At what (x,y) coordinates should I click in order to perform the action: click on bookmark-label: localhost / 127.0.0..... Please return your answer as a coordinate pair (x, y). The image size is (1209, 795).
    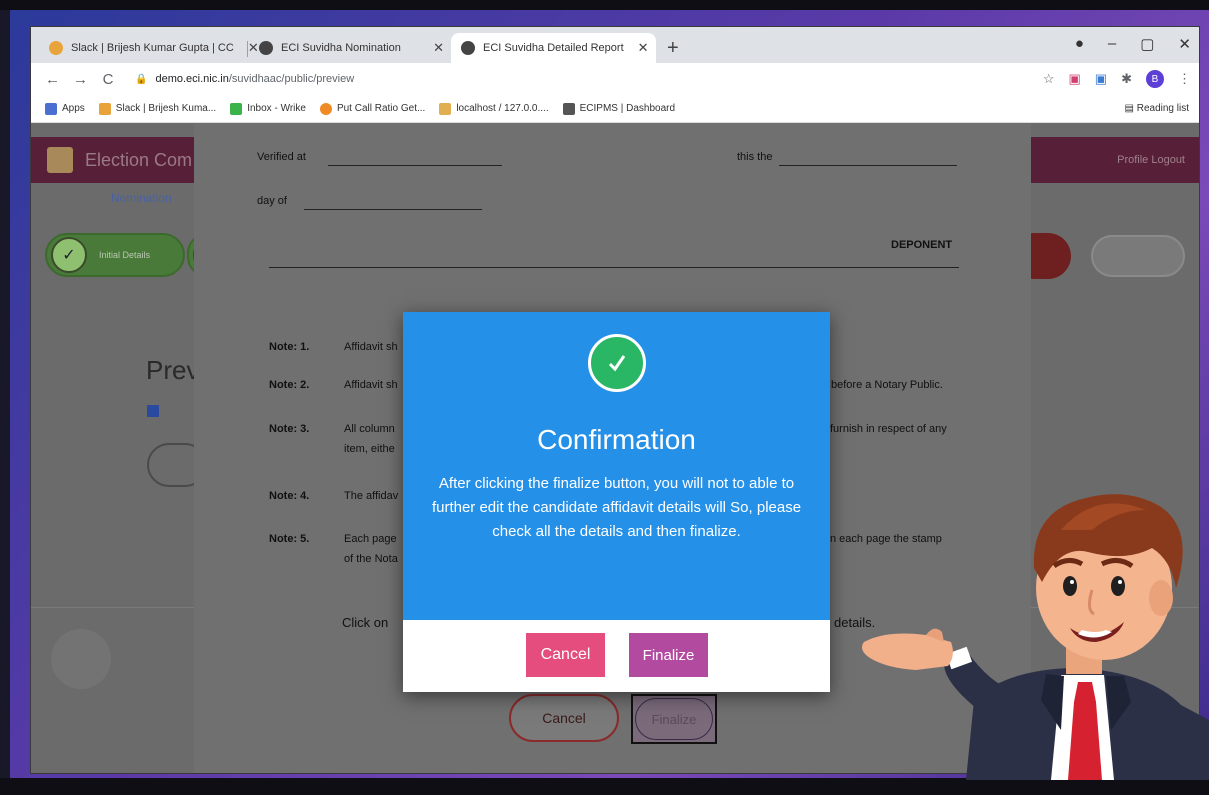
    Looking at the image, I should click on (502, 108).